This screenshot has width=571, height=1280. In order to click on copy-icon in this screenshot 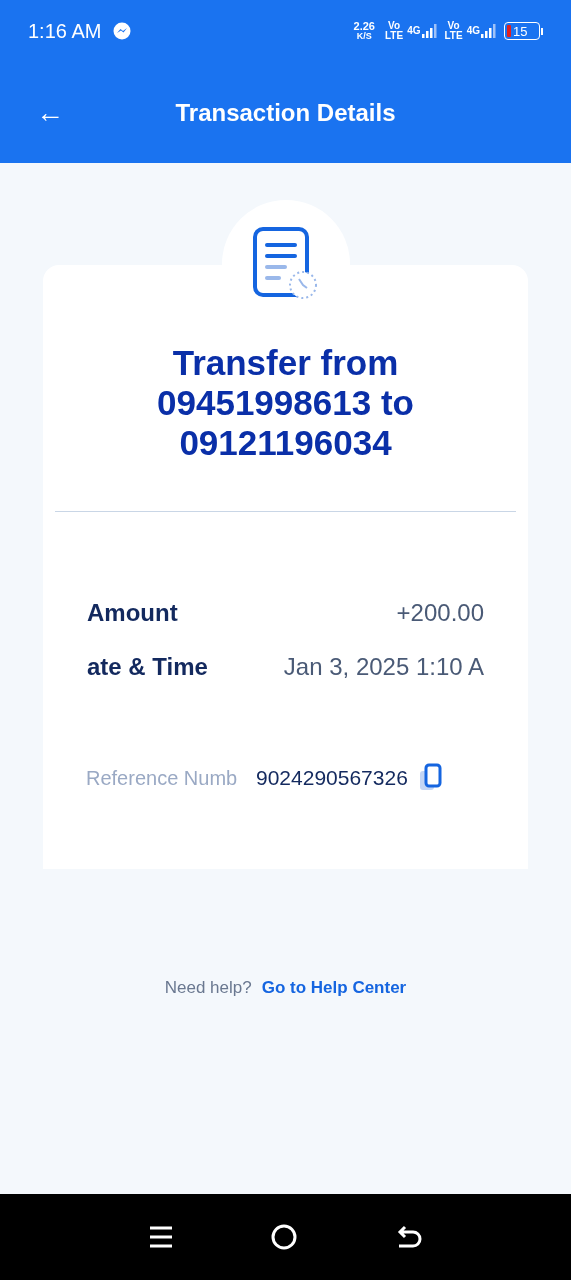, I will do `click(430, 777)`.